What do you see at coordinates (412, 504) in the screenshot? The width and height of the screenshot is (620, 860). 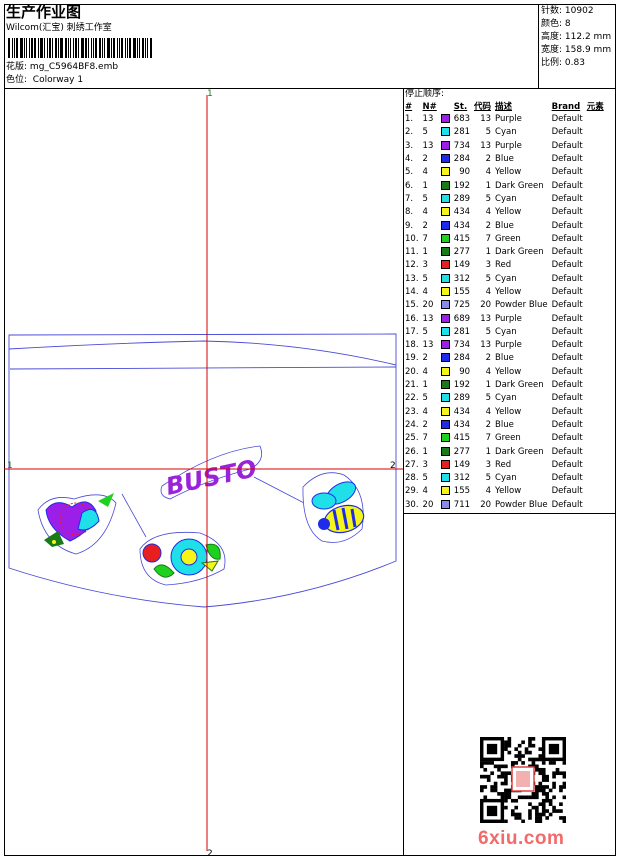 I see `row-index: 30.` at bounding box center [412, 504].